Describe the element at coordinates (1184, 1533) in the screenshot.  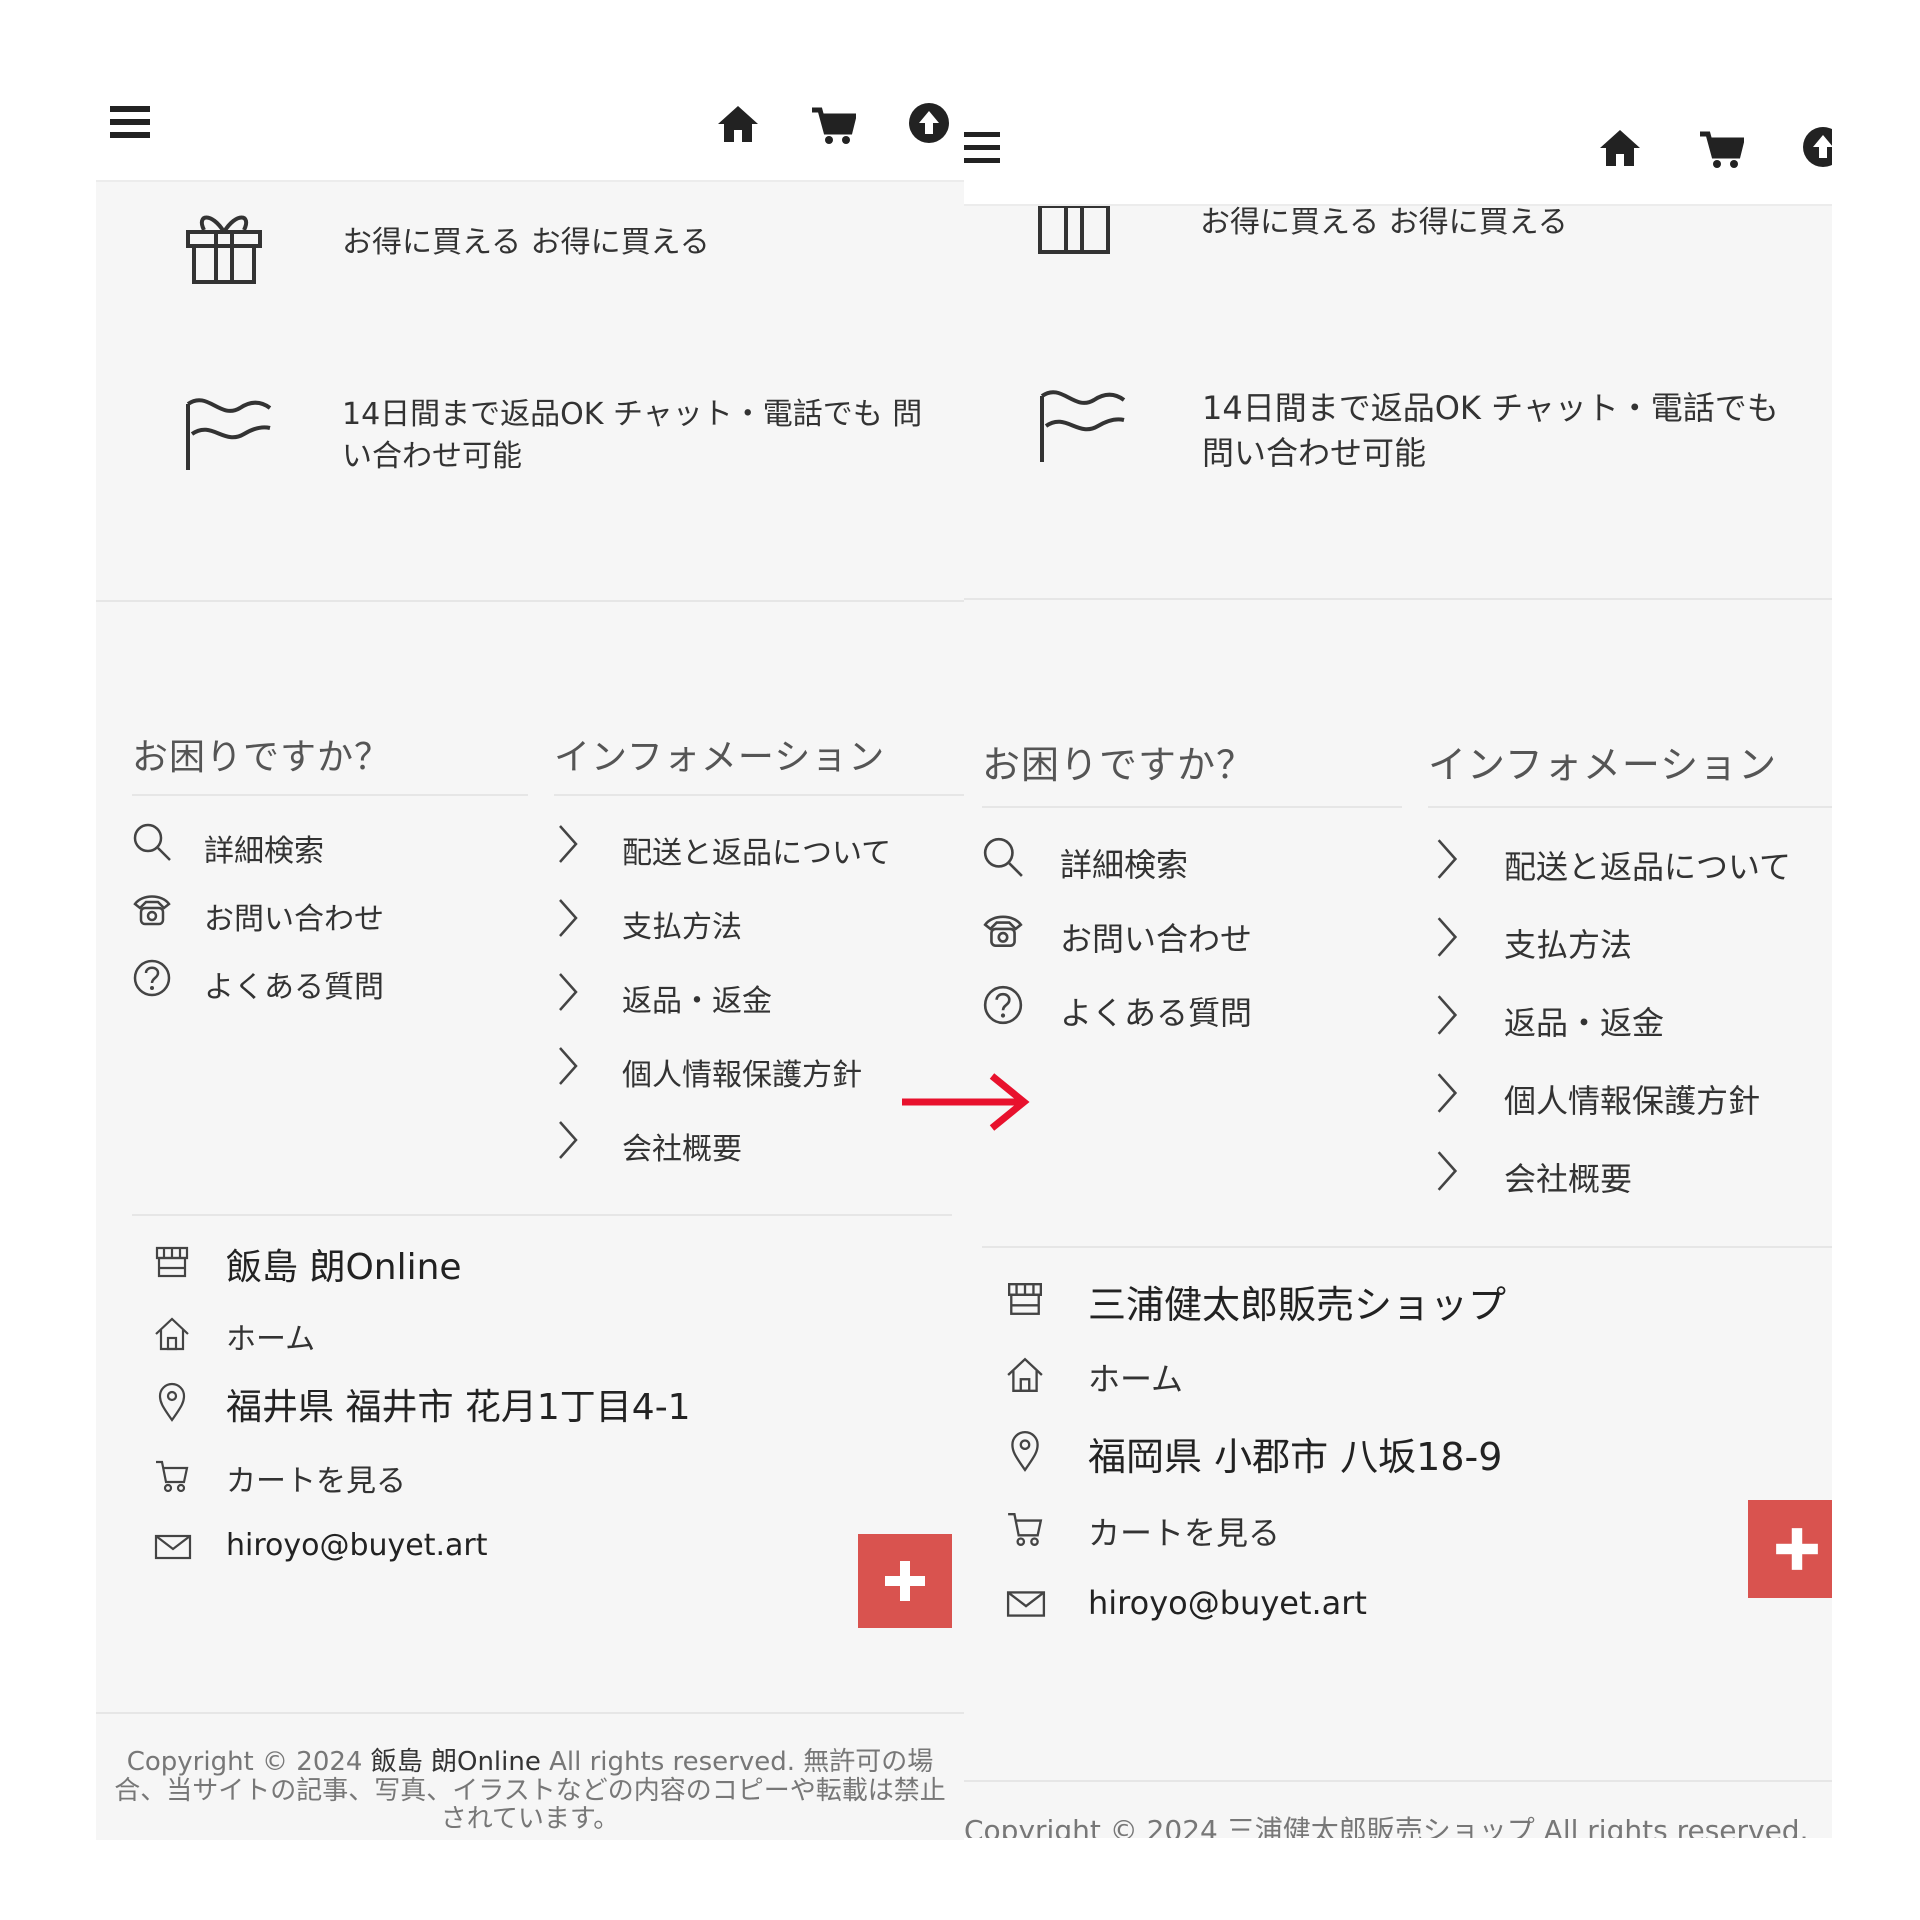
I see `view-cart-label: カートを見る` at that location.